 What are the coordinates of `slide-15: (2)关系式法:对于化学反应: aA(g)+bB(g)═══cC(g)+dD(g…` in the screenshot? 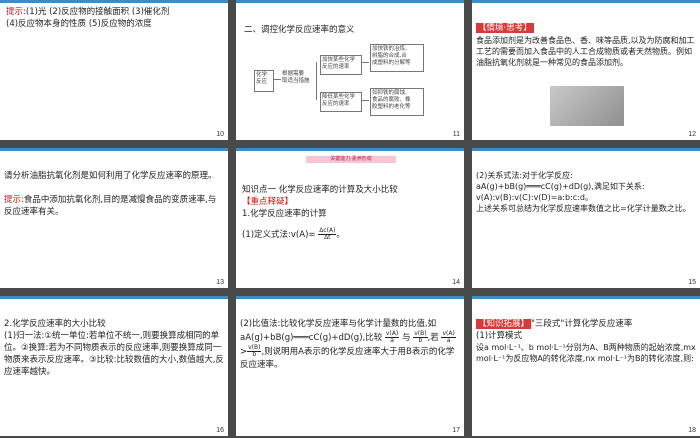 It's located at (586, 218).